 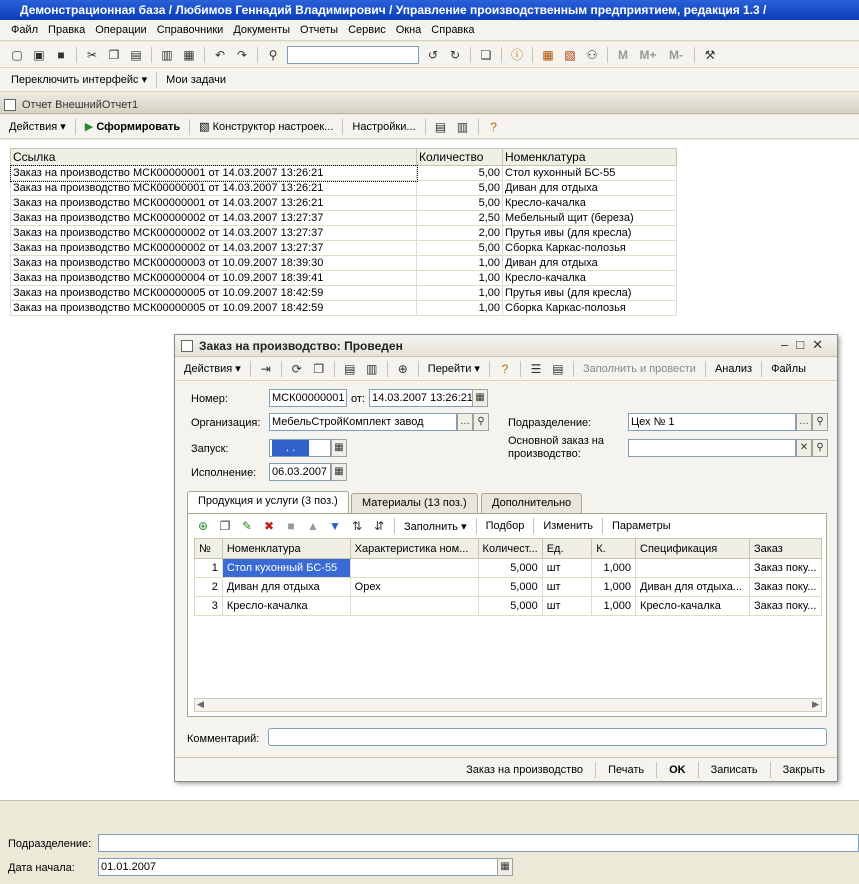 I want to click on col-coef: К., so click(x=614, y=548).